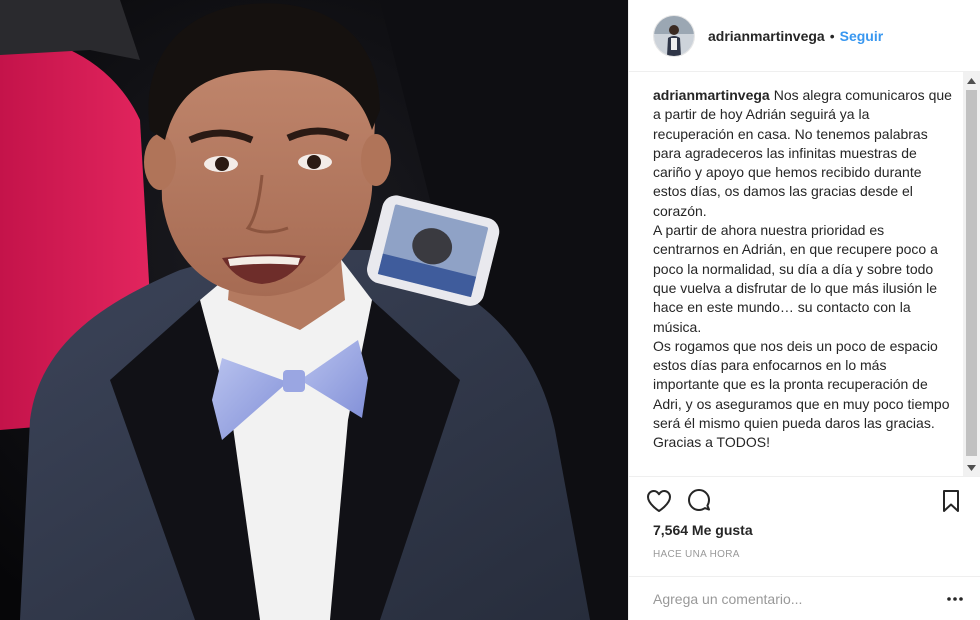 The image size is (980, 620). I want to click on save-button, so click(951, 501).